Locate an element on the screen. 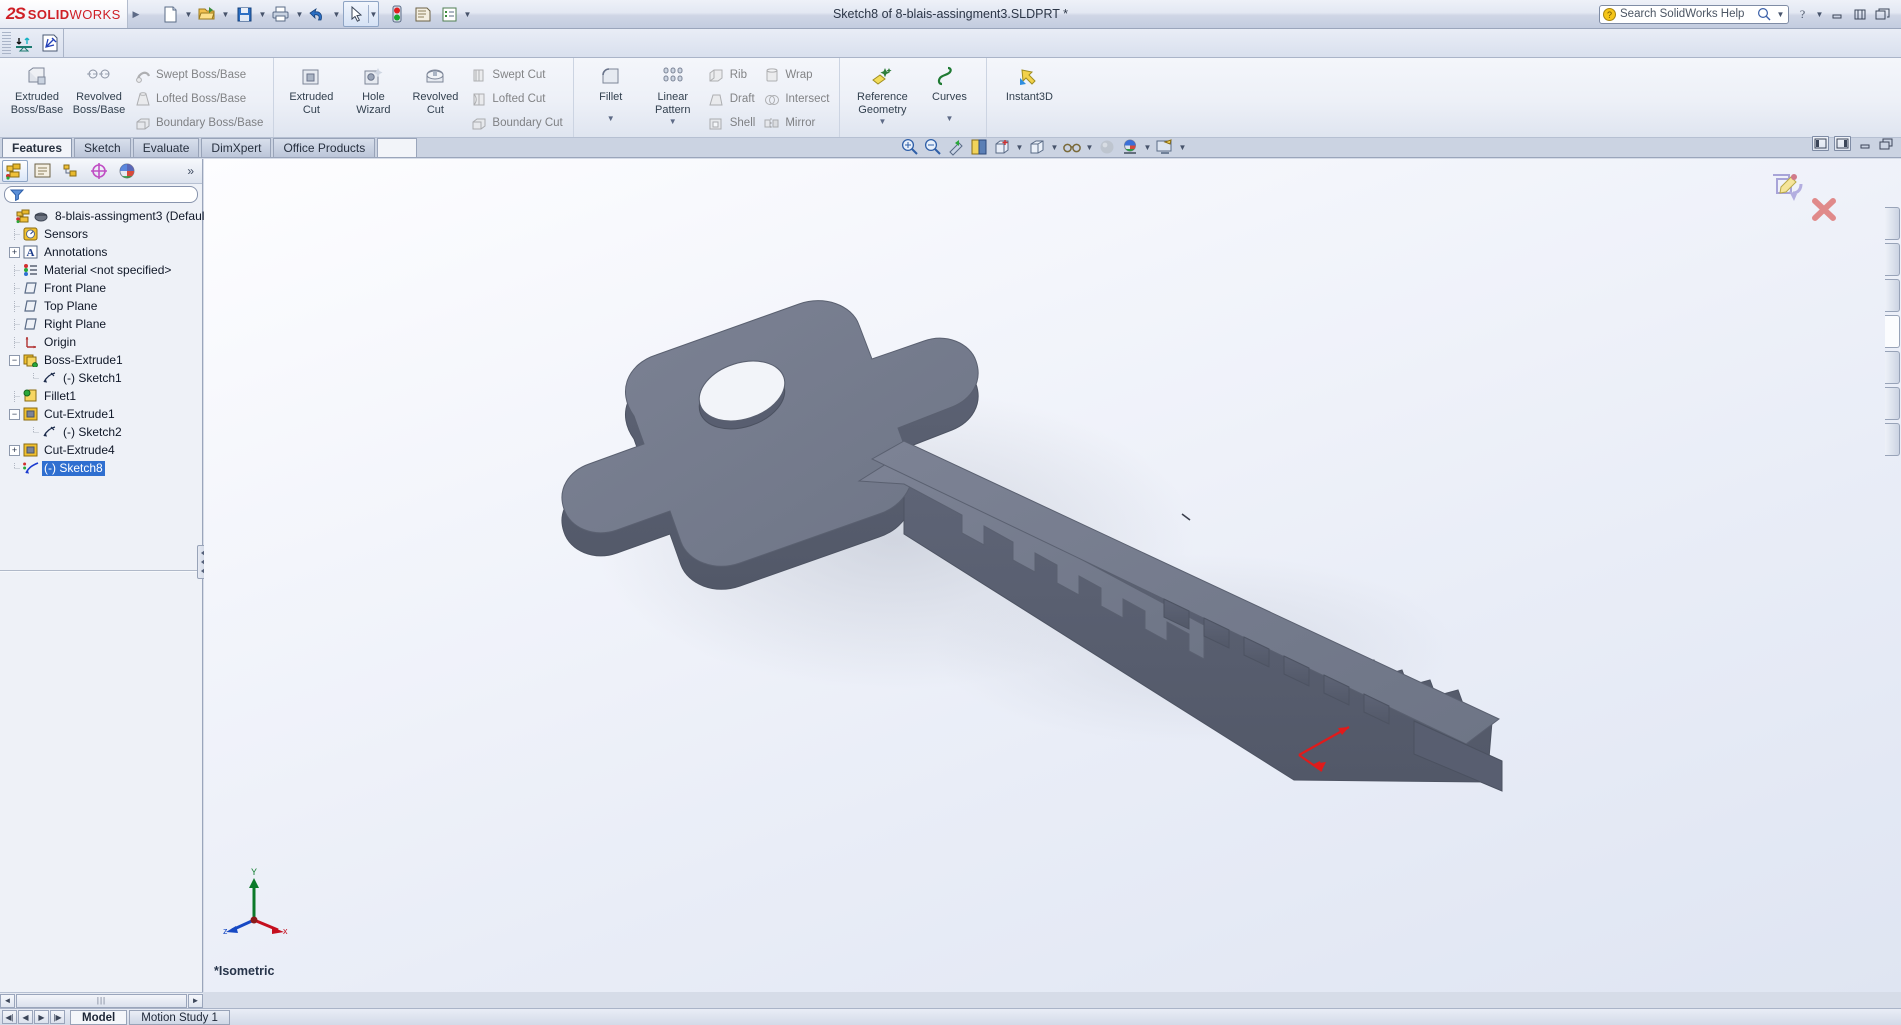  wrap-button: Wrap is located at coordinates (796, 75).